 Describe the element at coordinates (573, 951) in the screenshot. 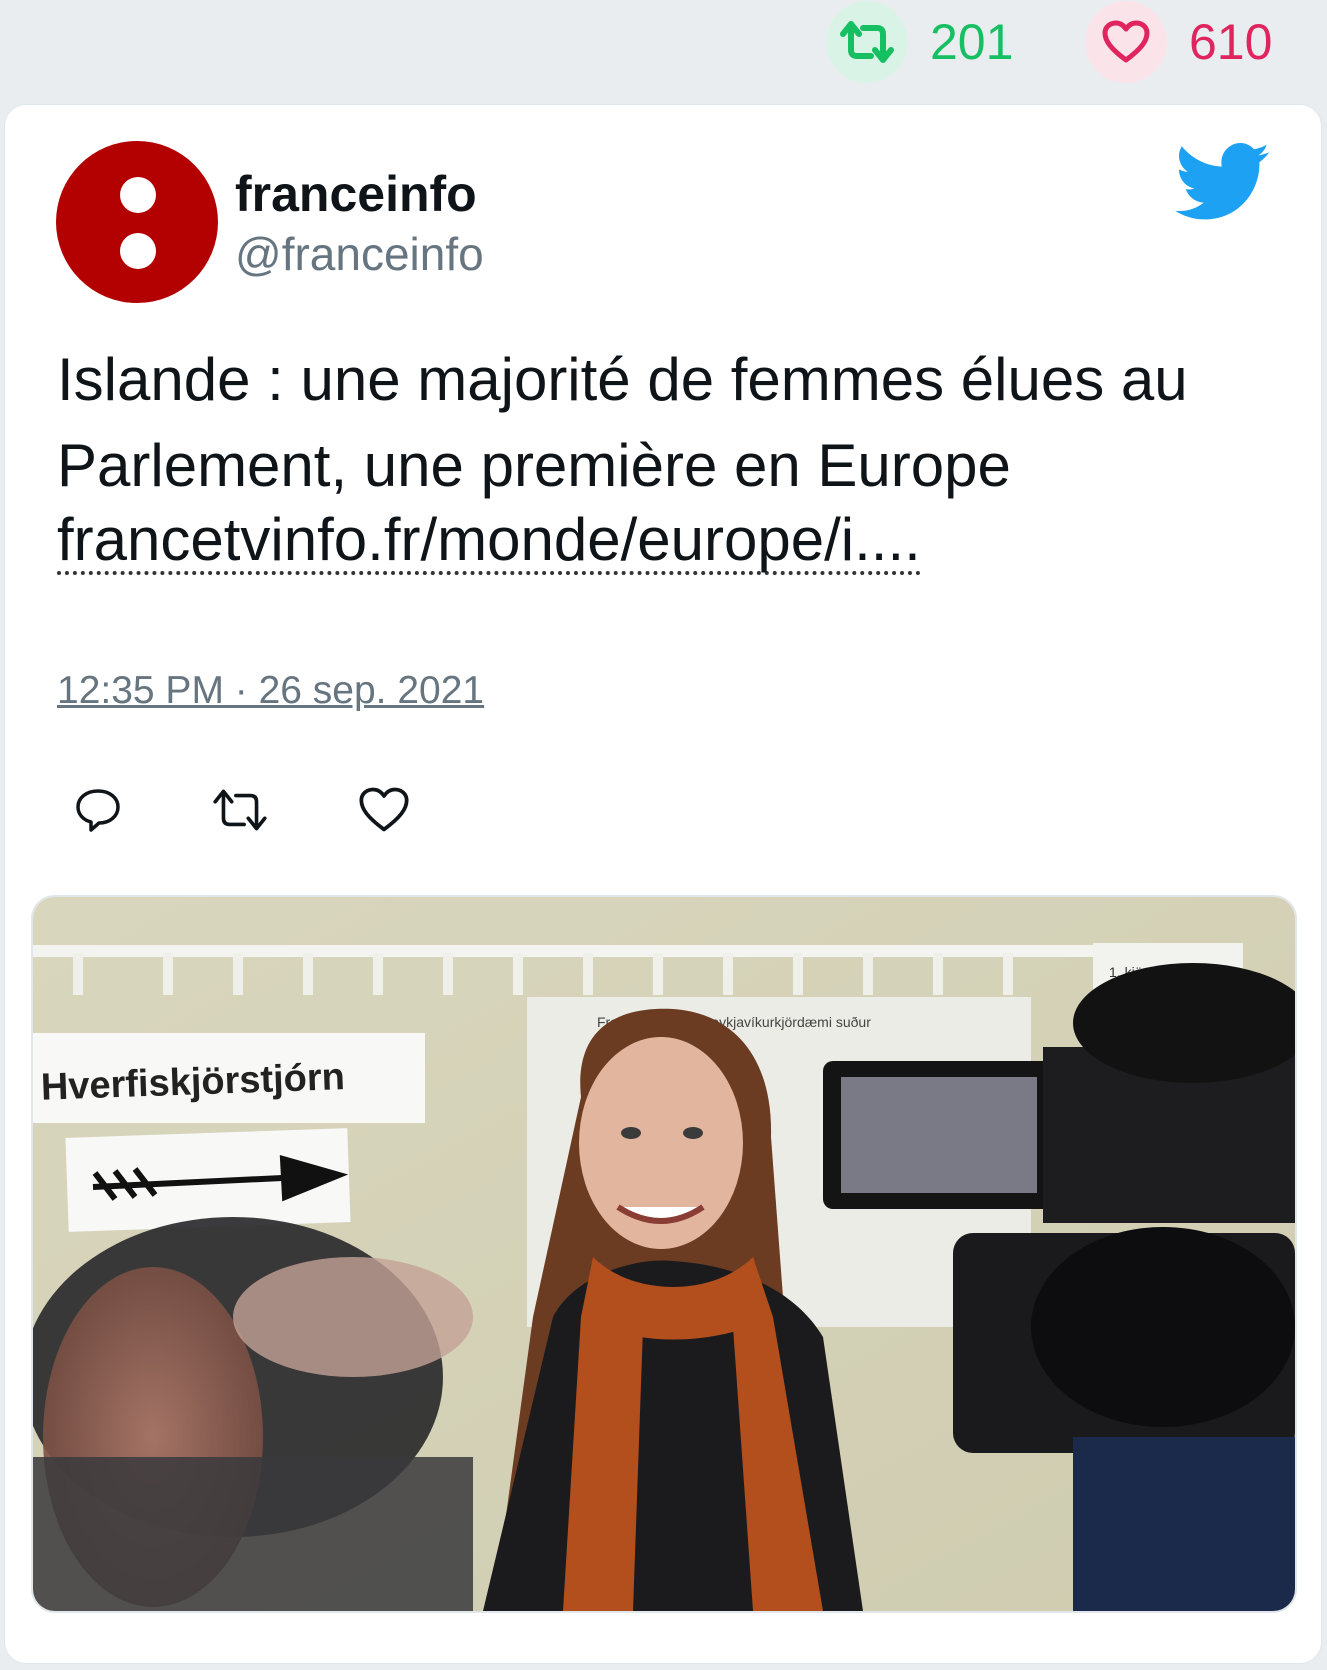

I see `coat-rack` at that location.